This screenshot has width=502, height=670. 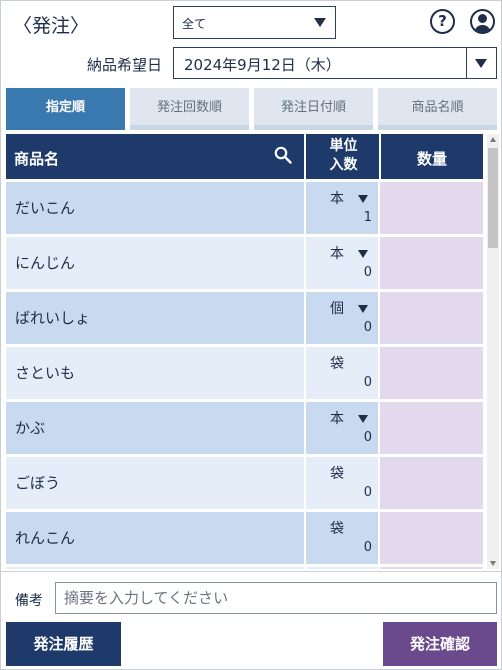 What do you see at coordinates (343, 155) in the screenshot?
I see `col-header-unit: 単位 入数` at bounding box center [343, 155].